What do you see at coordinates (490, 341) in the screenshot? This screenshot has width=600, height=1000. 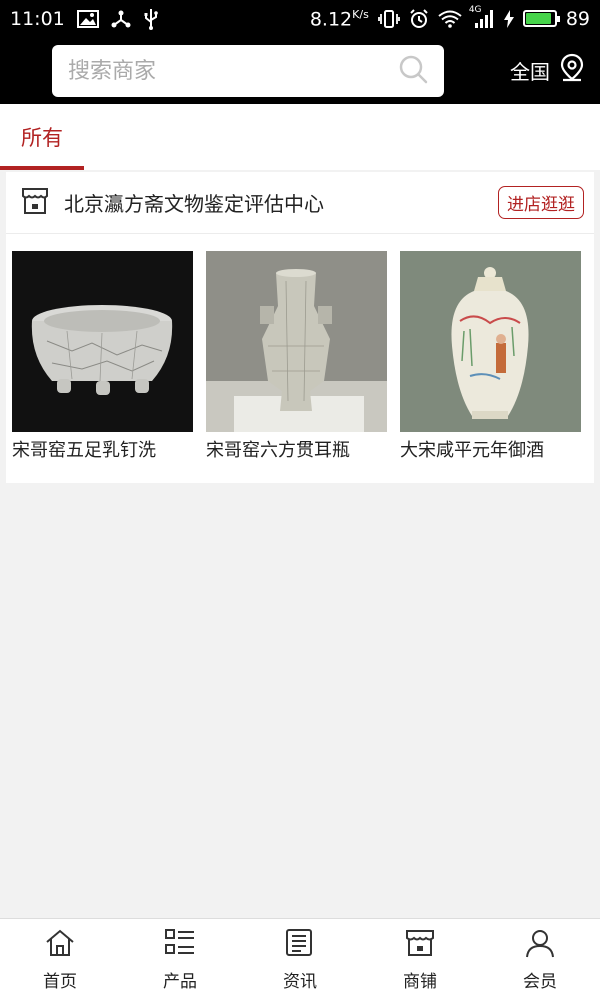 I see `product-image-wine-jar` at bounding box center [490, 341].